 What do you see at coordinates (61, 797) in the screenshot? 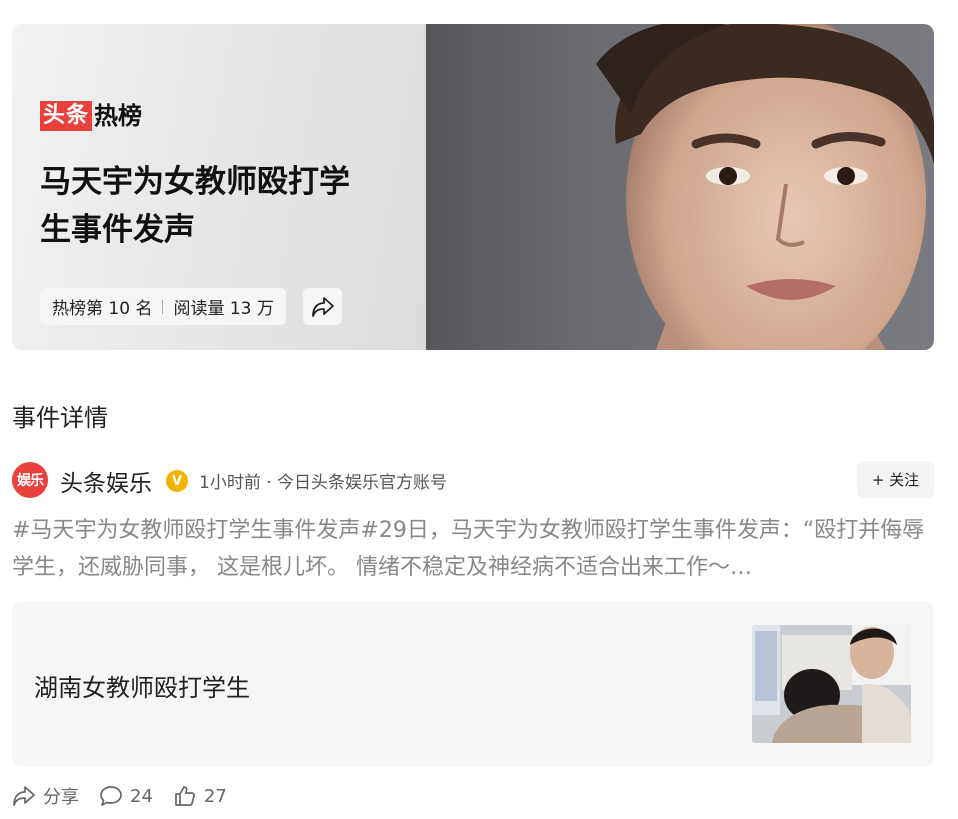
I see `share-label: 分享` at bounding box center [61, 797].